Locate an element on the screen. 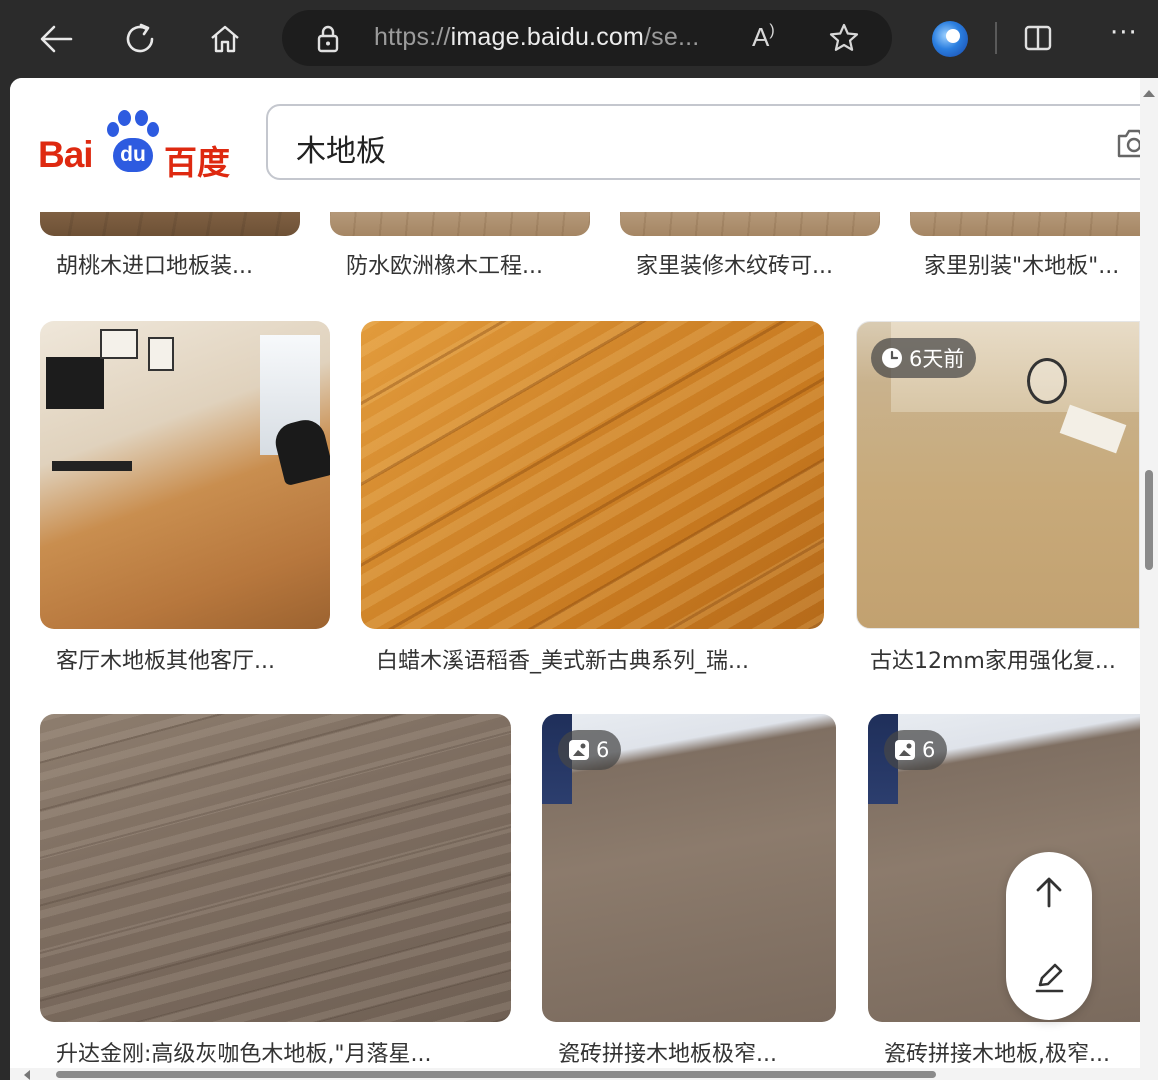  arrow-up-icon is located at coordinates (1049, 892).